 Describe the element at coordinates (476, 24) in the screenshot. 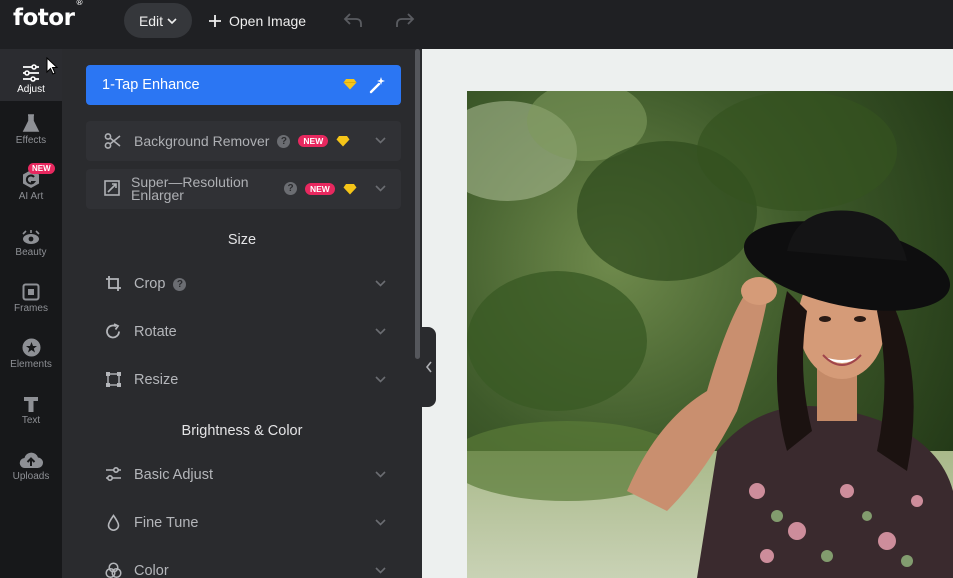

I see `top-bar: fotor® Edit Open Image` at that location.